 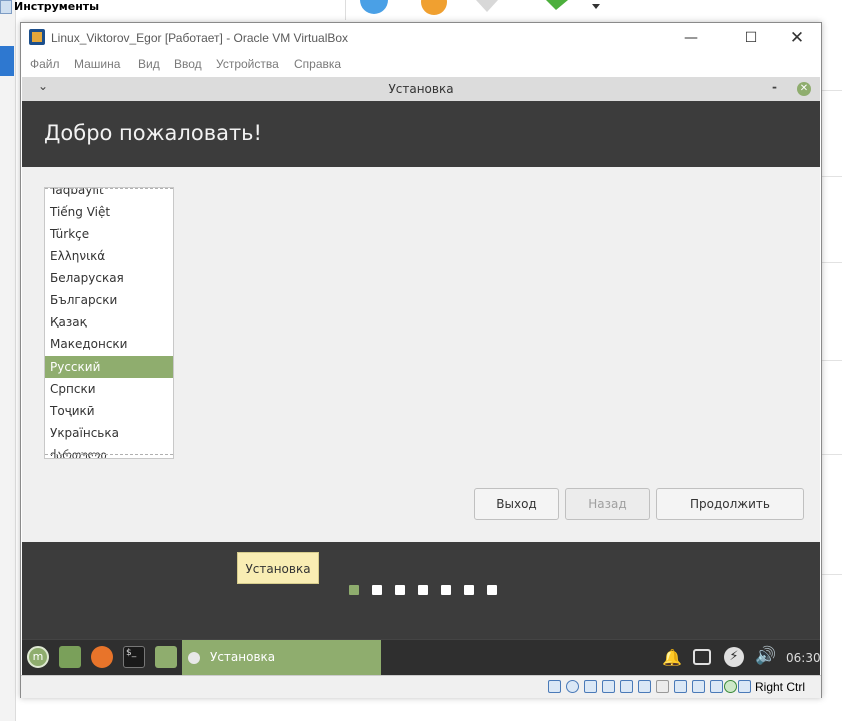 What do you see at coordinates (730, 686) in the screenshot?
I see `mouse-integration-icon` at bounding box center [730, 686].